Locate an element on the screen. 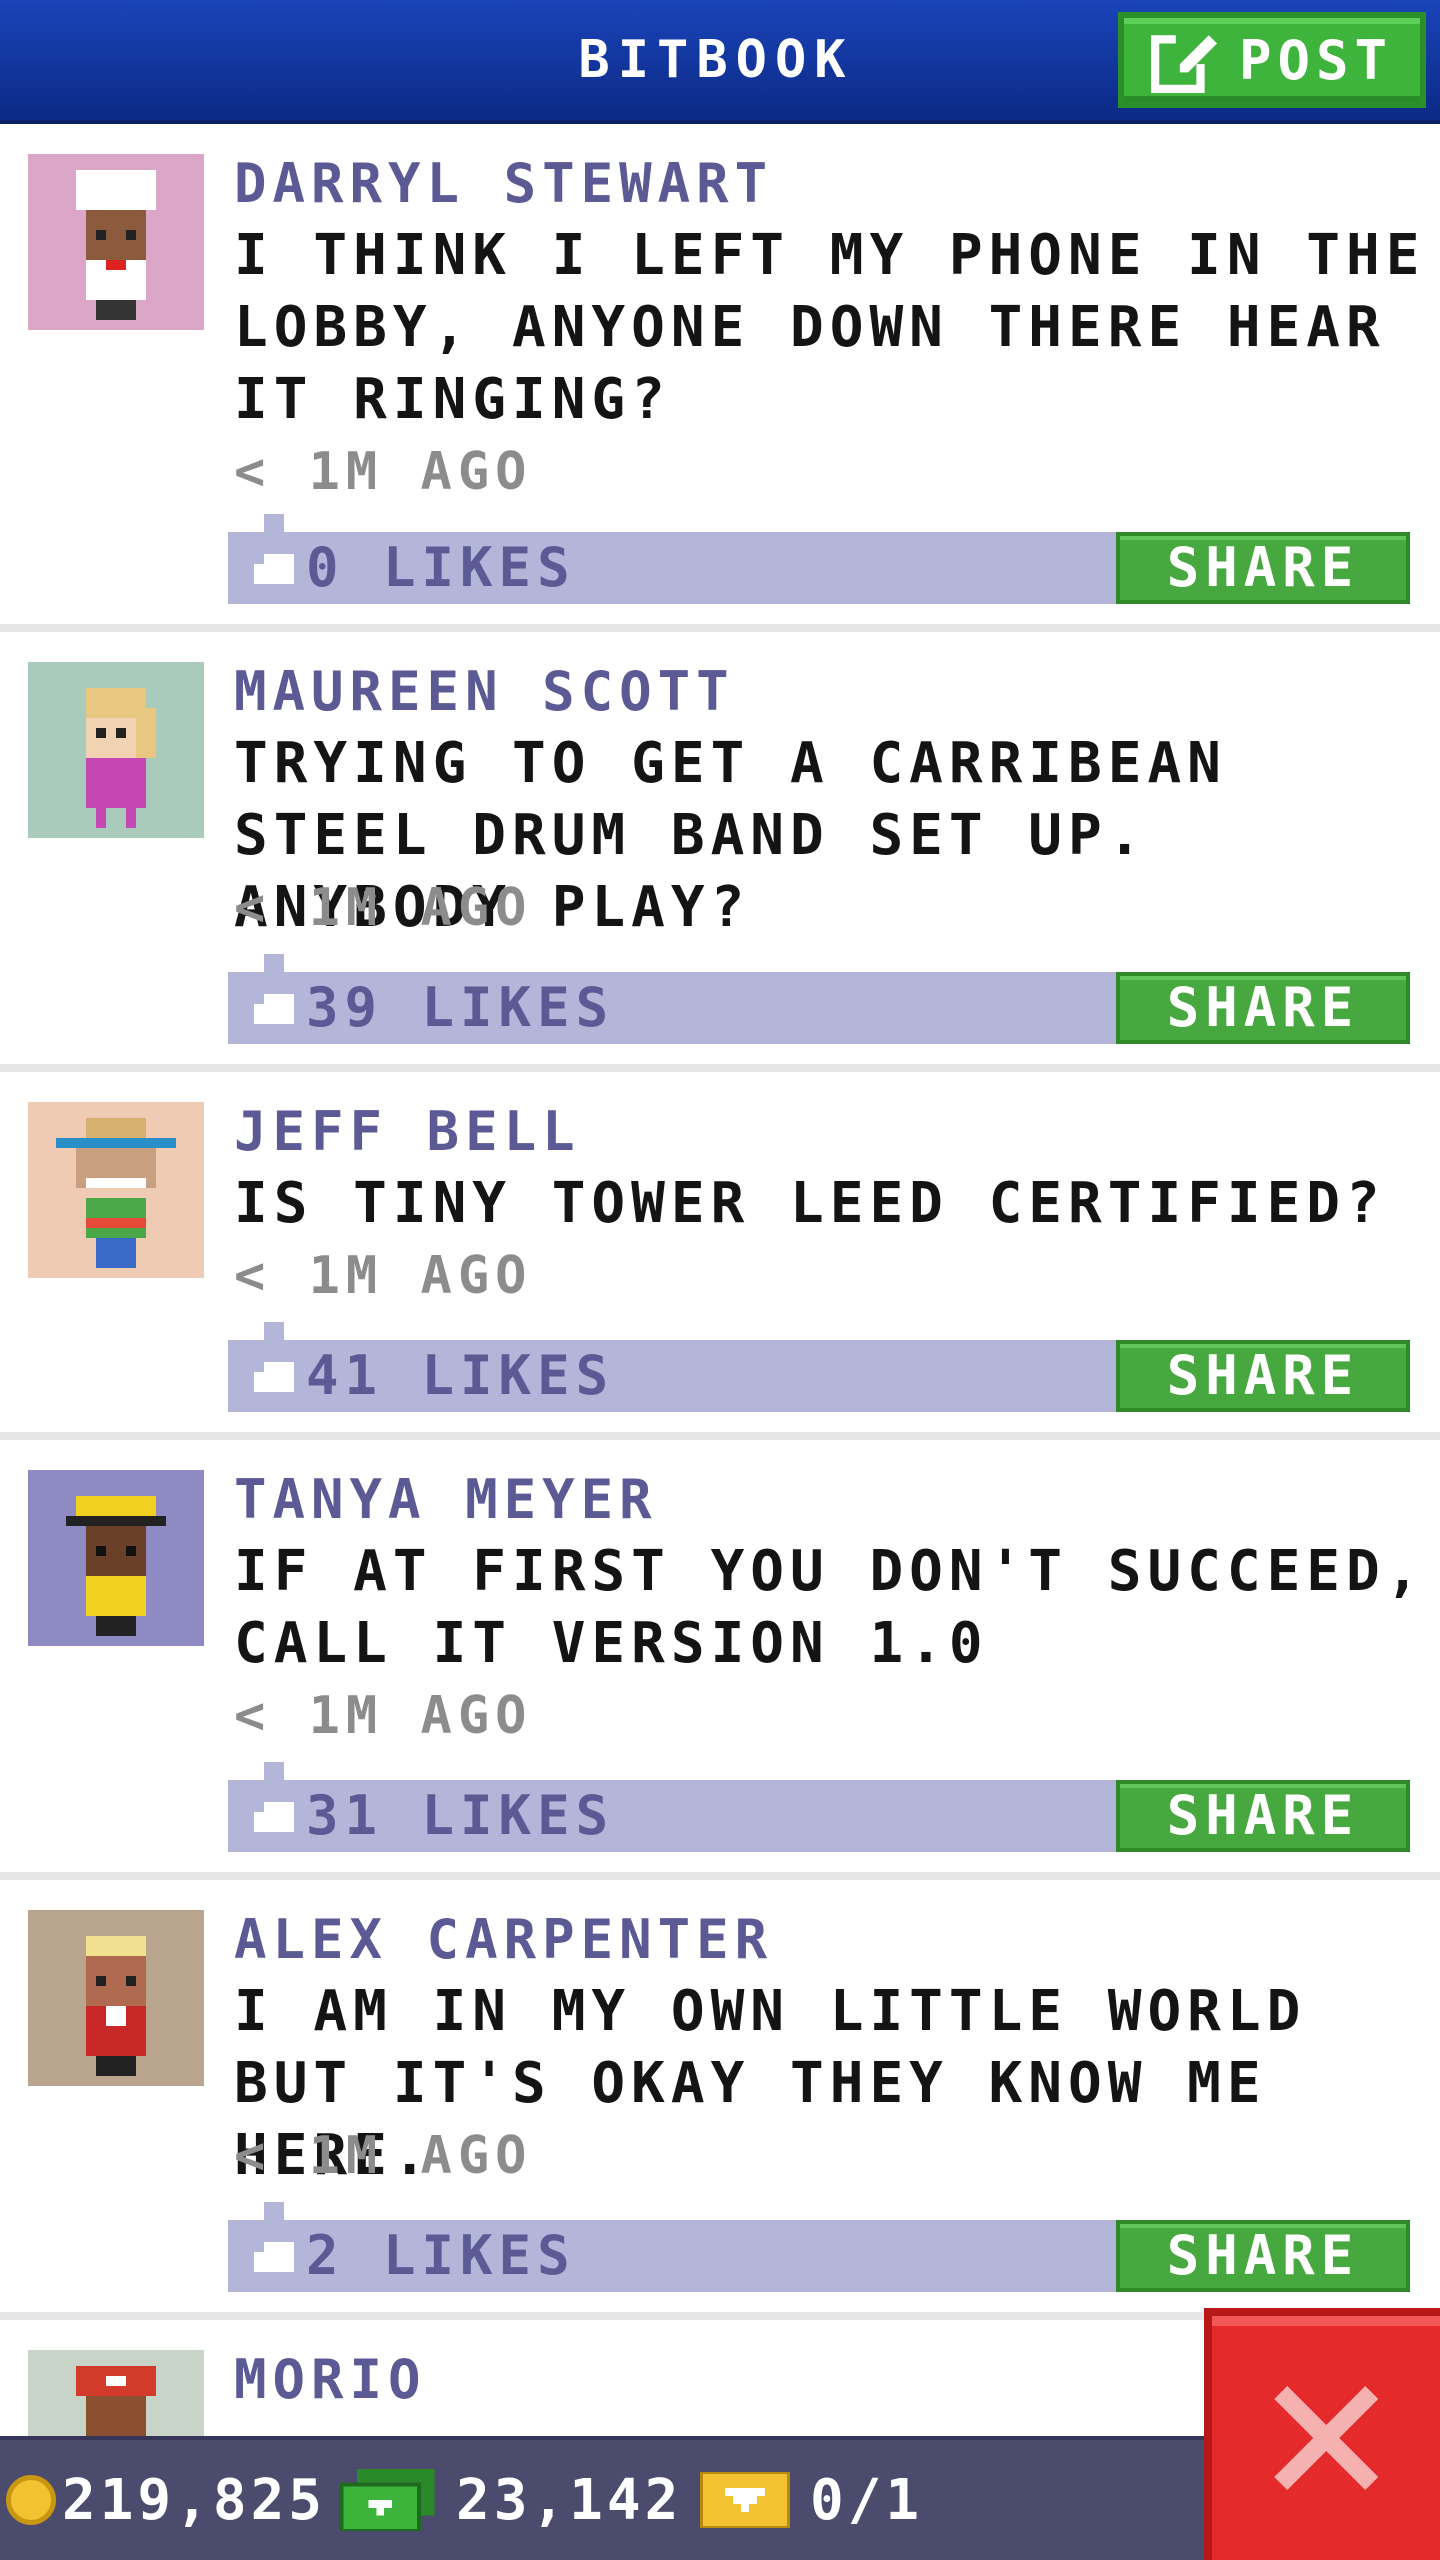  post-message: IS TINY TOWER LEED CERTIFIED? is located at coordinates (810, 1203).